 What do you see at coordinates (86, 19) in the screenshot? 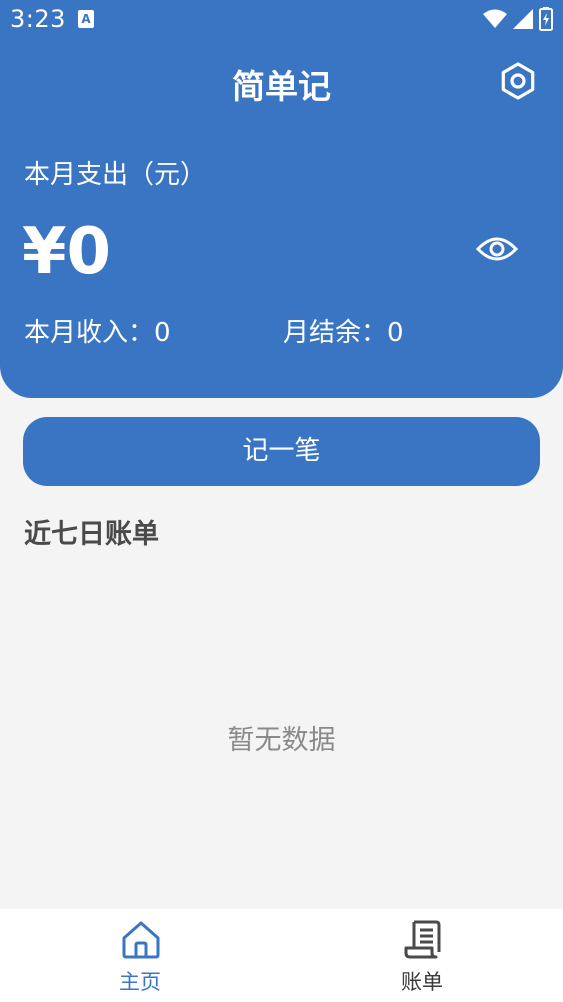
I see `accessibility-a-icon: A` at bounding box center [86, 19].